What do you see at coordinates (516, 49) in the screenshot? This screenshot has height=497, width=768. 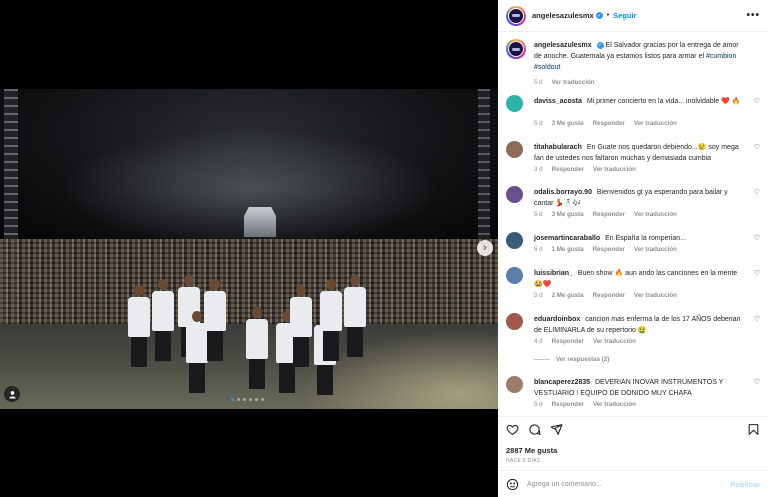 I see `caption-avatar` at bounding box center [516, 49].